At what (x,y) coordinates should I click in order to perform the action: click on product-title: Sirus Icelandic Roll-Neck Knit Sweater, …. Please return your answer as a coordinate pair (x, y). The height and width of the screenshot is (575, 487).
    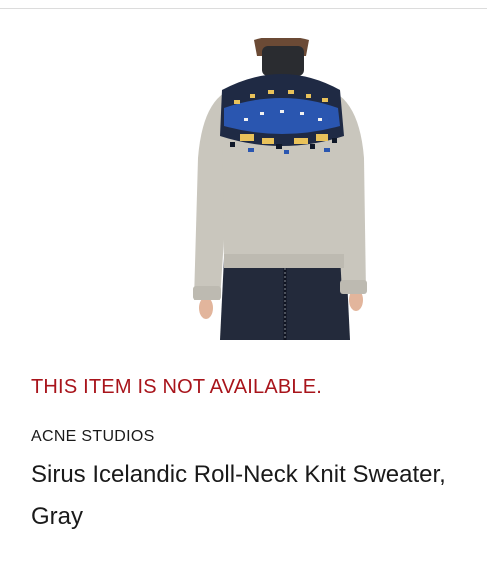
    Looking at the image, I should click on (238, 495).